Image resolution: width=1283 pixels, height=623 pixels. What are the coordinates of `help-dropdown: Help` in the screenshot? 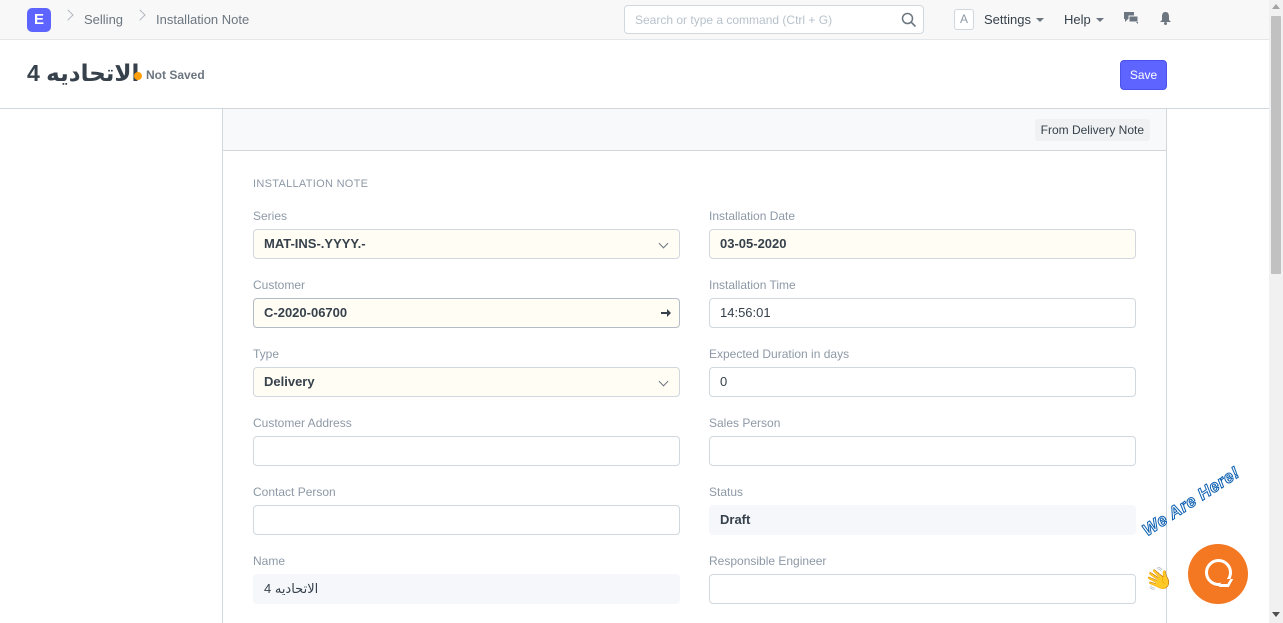 It's located at (1084, 19).